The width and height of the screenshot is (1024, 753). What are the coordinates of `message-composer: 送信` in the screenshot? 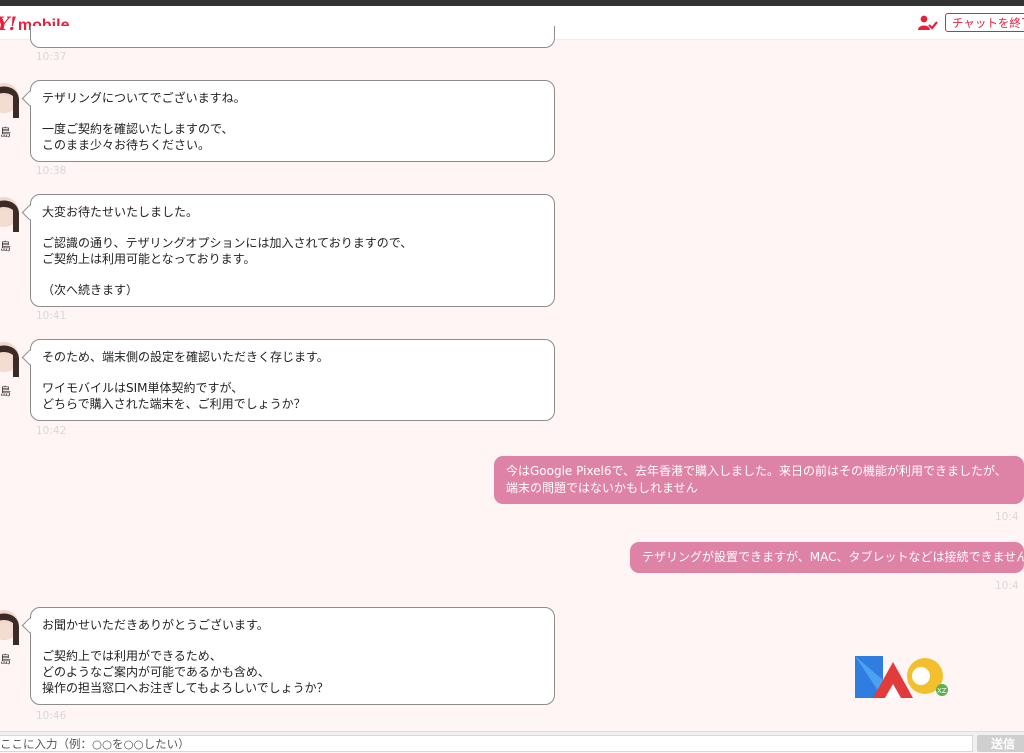 It's located at (512, 741).